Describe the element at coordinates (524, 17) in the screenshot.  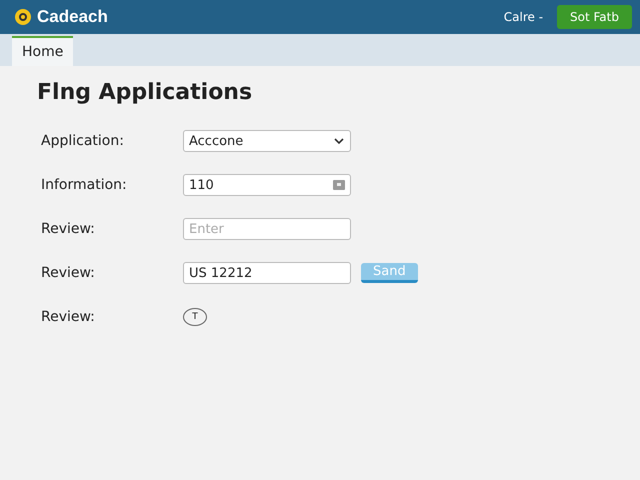
I see `user-menu: Calre -` at that location.